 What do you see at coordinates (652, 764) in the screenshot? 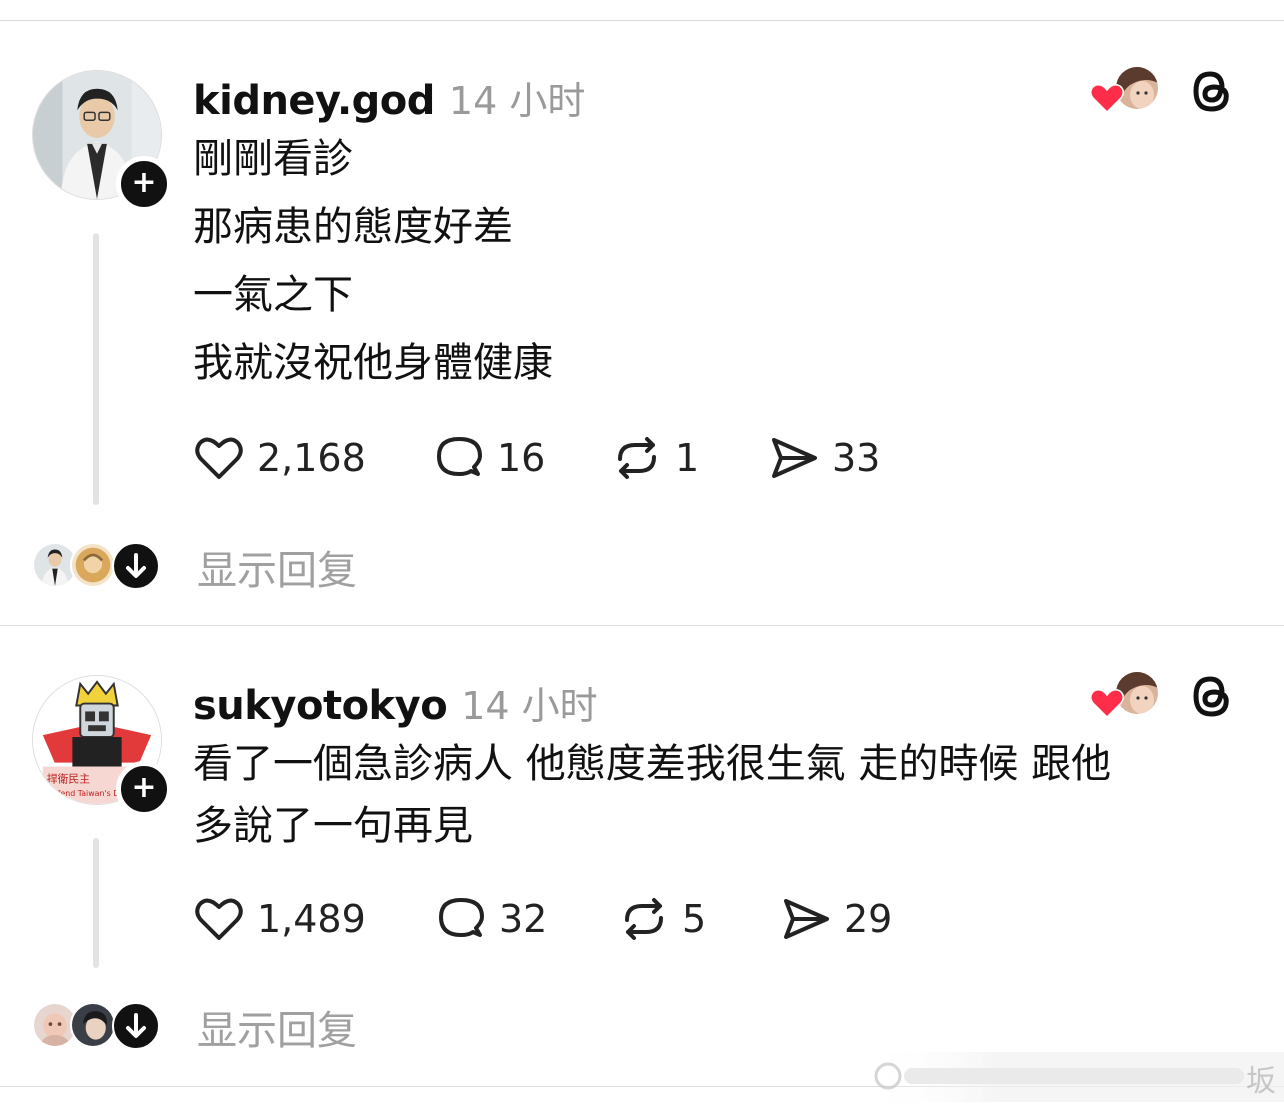
I see `post-line: 看了一個急診病人 他態度差我很生氣 走的時候 跟他` at bounding box center [652, 764].